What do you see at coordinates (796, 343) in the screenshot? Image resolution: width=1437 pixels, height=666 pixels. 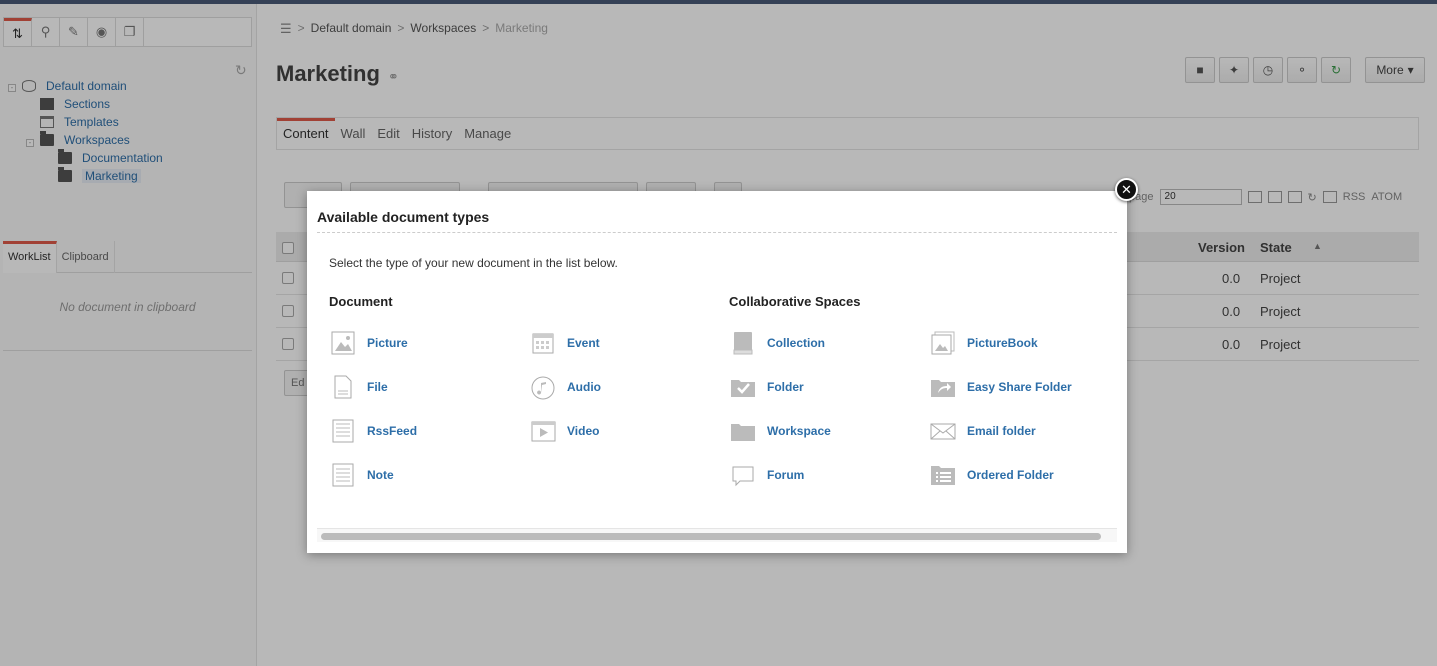 I see `doctype-label: Collection` at bounding box center [796, 343].